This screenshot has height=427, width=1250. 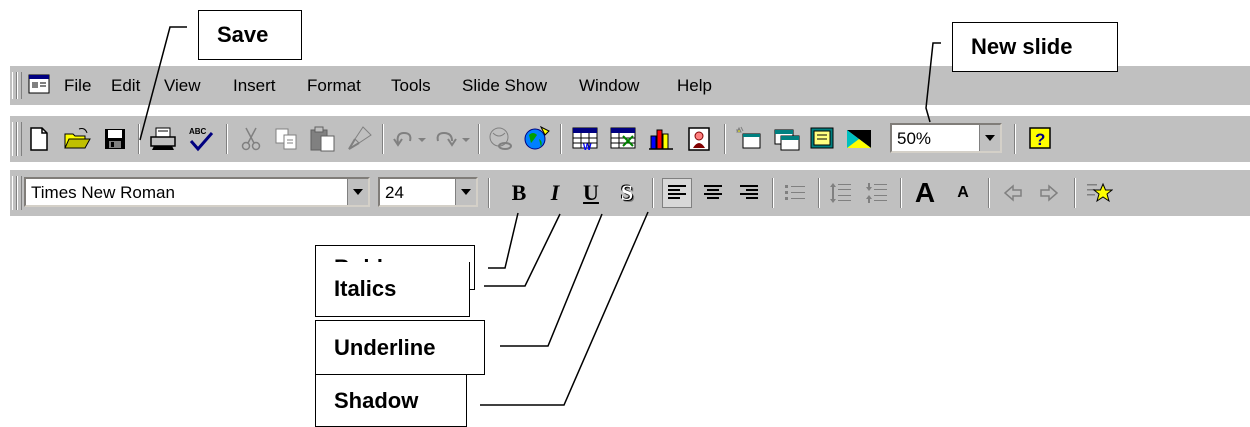 I want to click on bold-leader, so click(x=503, y=240).